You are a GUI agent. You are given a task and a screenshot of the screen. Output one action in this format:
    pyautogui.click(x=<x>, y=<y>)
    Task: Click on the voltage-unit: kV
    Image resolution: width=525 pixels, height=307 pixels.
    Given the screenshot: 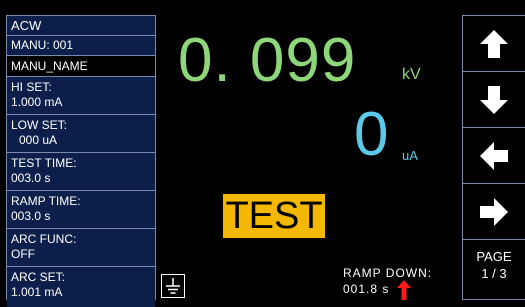 What is the action you would take?
    pyautogui.click(x=411, y=74)
    